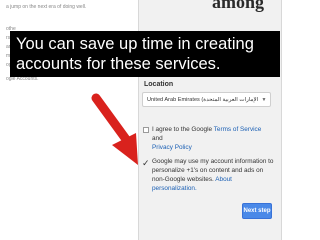  What do you see at coordinates (135, 44) in the screenshot?
I see `caption-line-1: You can save up time in creating` at bounding box center [135, 44].